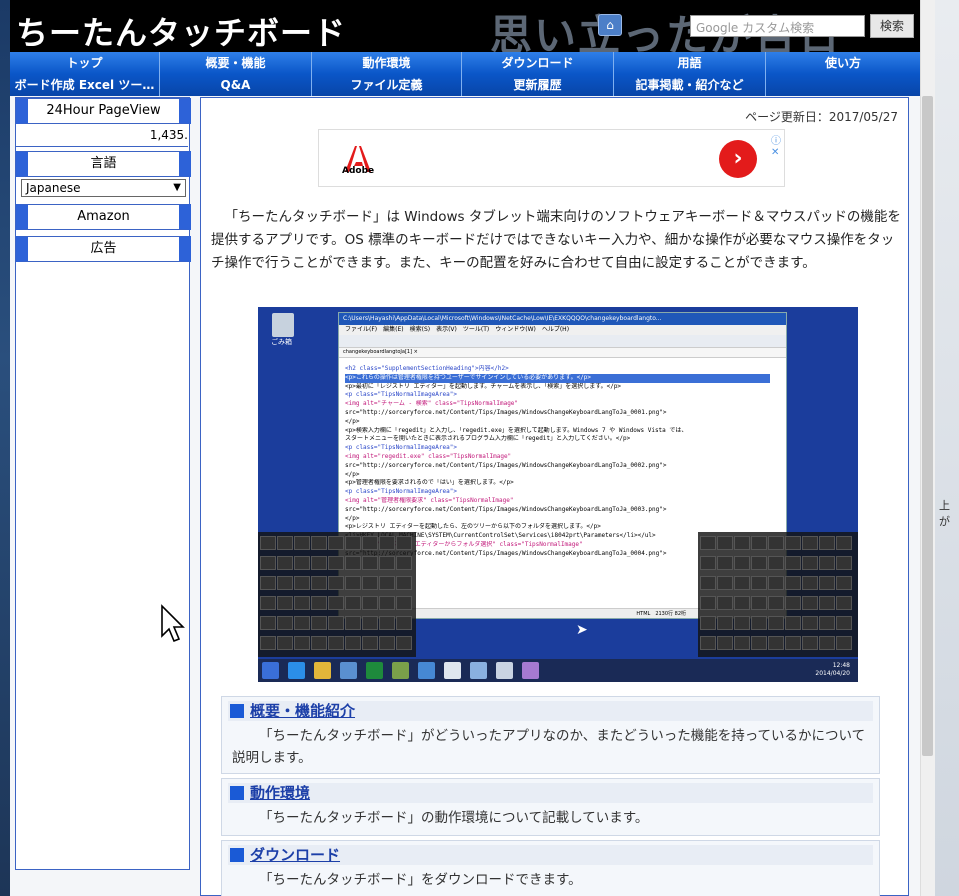  What do you see at coordinates (892, 26) in the screenshot?
I see `search-button: 検索` at bounding box center [892, 26].